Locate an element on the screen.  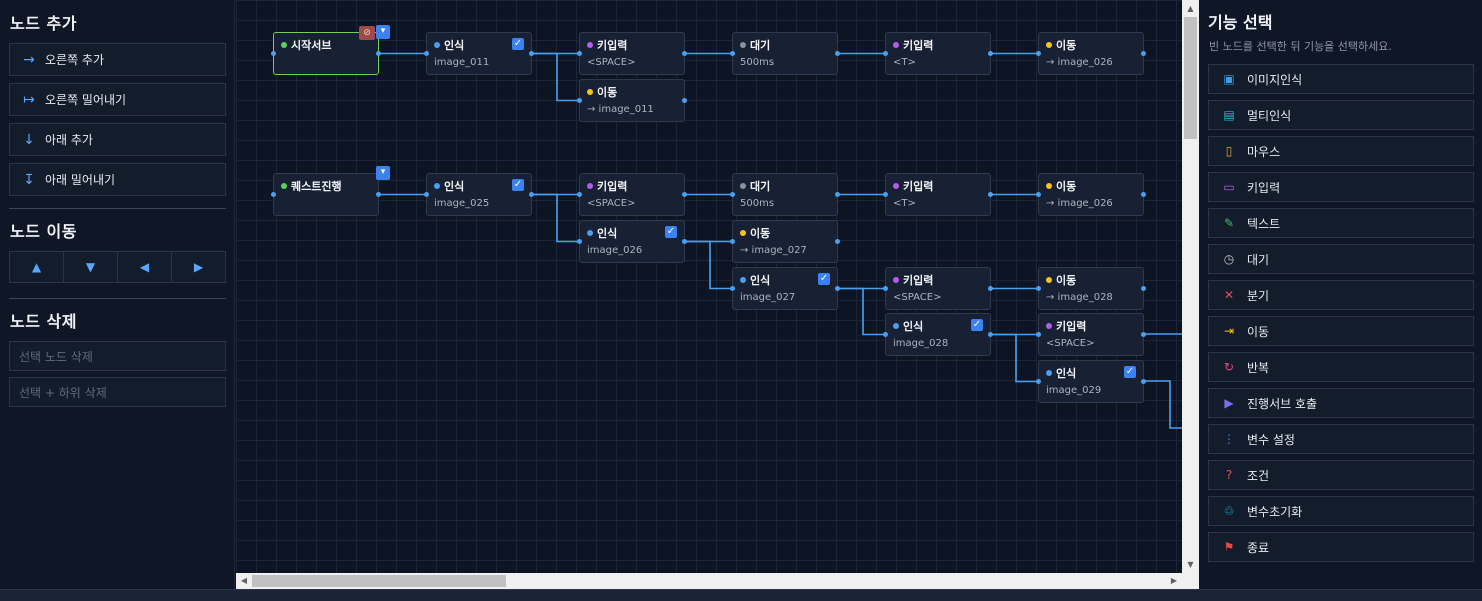
add-down-button: ↓ 아래 추가 is located at coordinates (117, 139).